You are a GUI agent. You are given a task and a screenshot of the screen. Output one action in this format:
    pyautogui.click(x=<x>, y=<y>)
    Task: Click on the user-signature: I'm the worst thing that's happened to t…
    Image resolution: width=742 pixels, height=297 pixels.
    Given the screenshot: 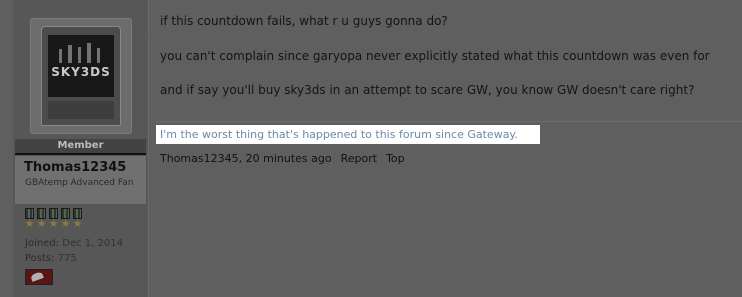 What is the action you would take?
    pyautogui.click(x=348, y=134)
    